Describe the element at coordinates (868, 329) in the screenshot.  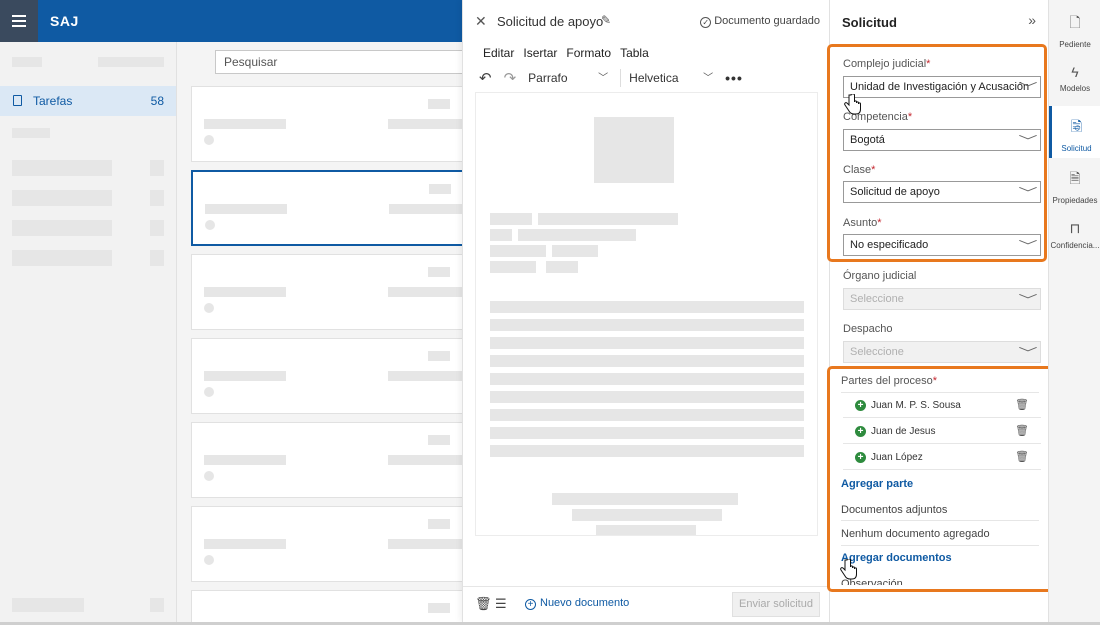
I see `despacho-label: Despacho` at that location.